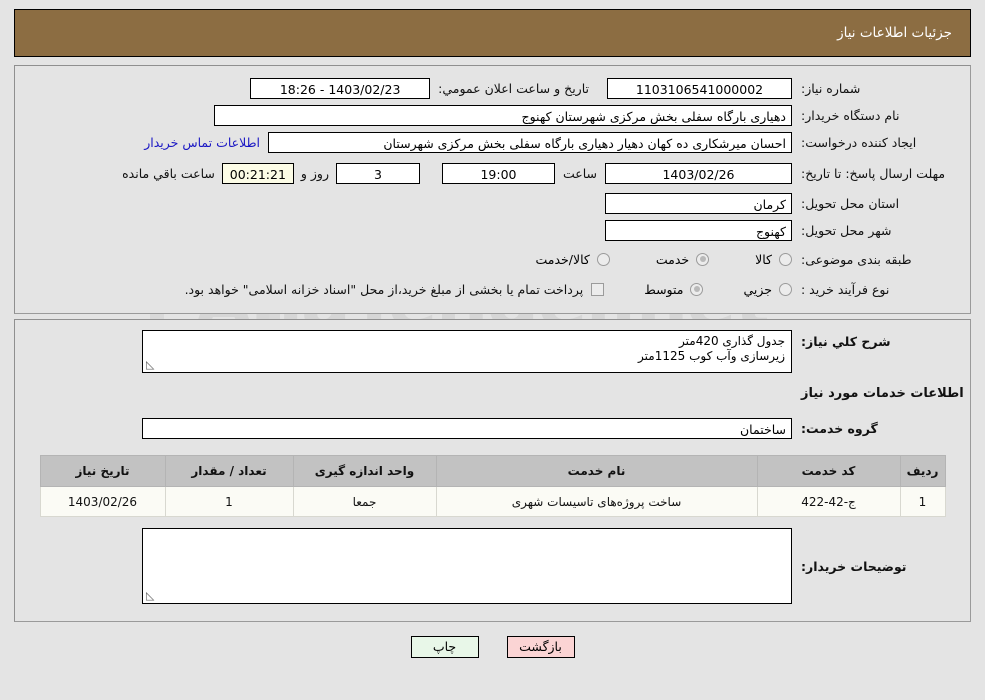  Describe the element at coordinates (845, 289) in the screenshot. I see `process-label: نوع فرآیند خرید :` at that location.